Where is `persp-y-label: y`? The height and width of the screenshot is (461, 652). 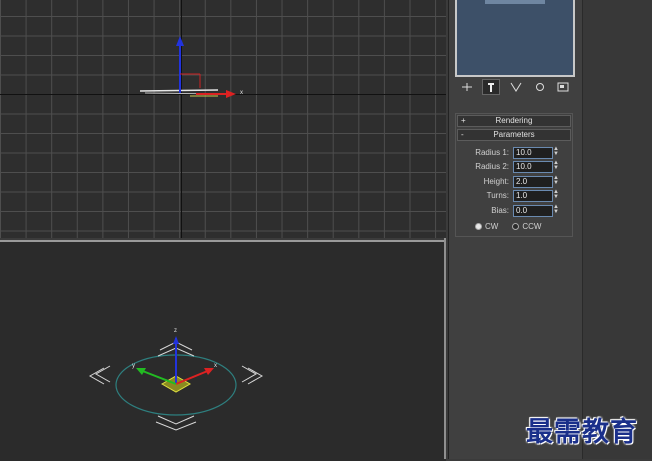
persp-y-label: y is located at coordinates (133, 366).